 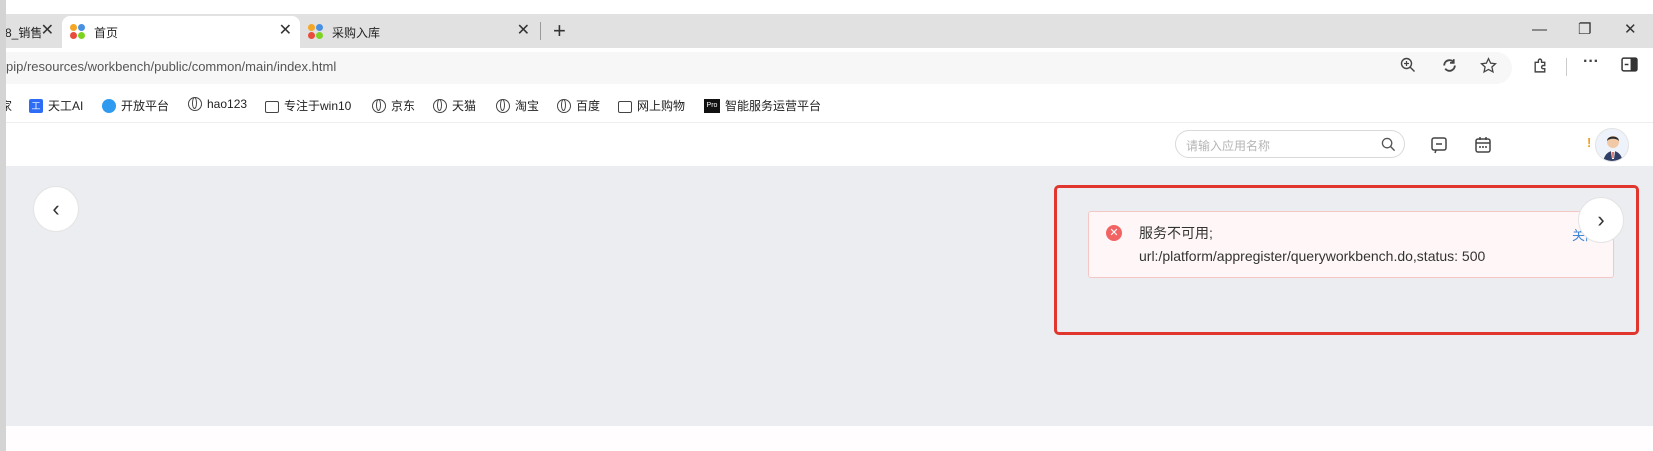 I want to click on minimize-icon: —, so click(x=1539, y=30).